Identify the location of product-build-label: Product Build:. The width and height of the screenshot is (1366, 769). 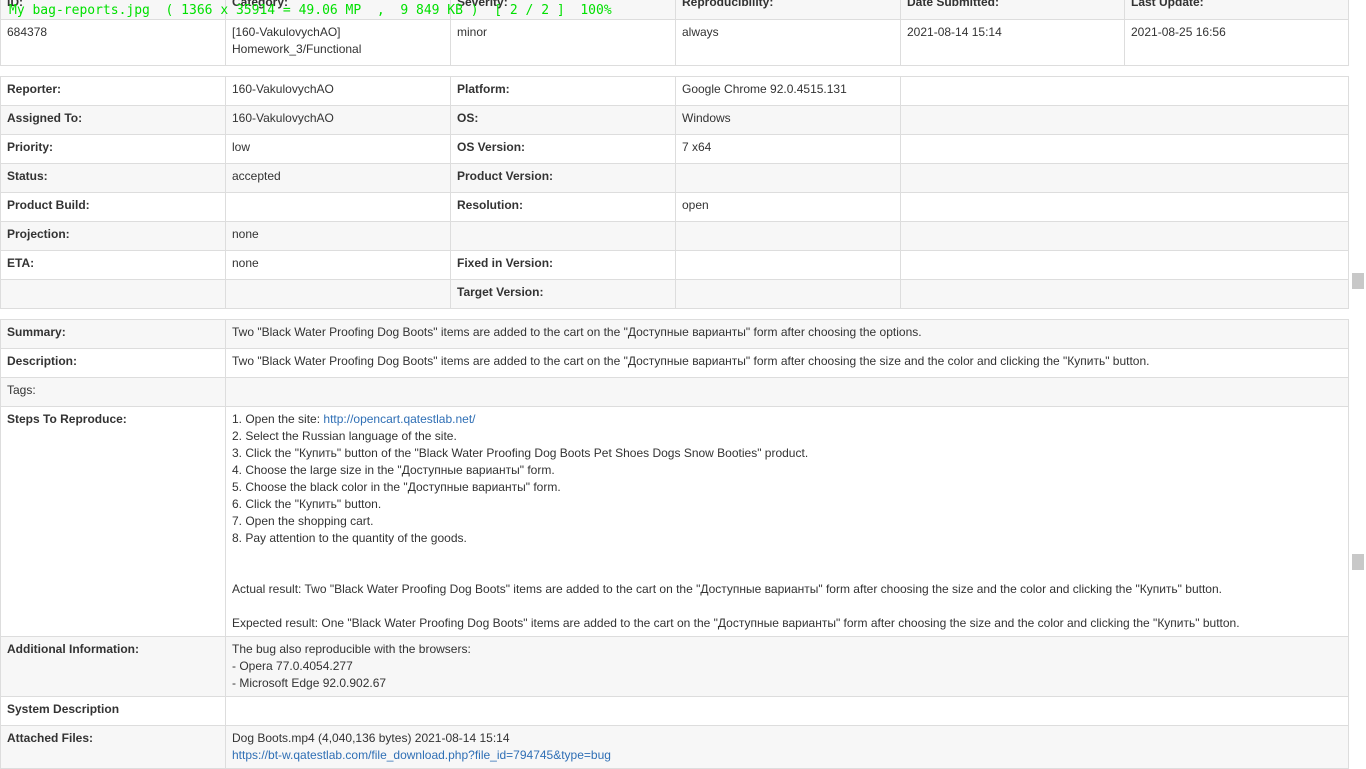
(113, 207).